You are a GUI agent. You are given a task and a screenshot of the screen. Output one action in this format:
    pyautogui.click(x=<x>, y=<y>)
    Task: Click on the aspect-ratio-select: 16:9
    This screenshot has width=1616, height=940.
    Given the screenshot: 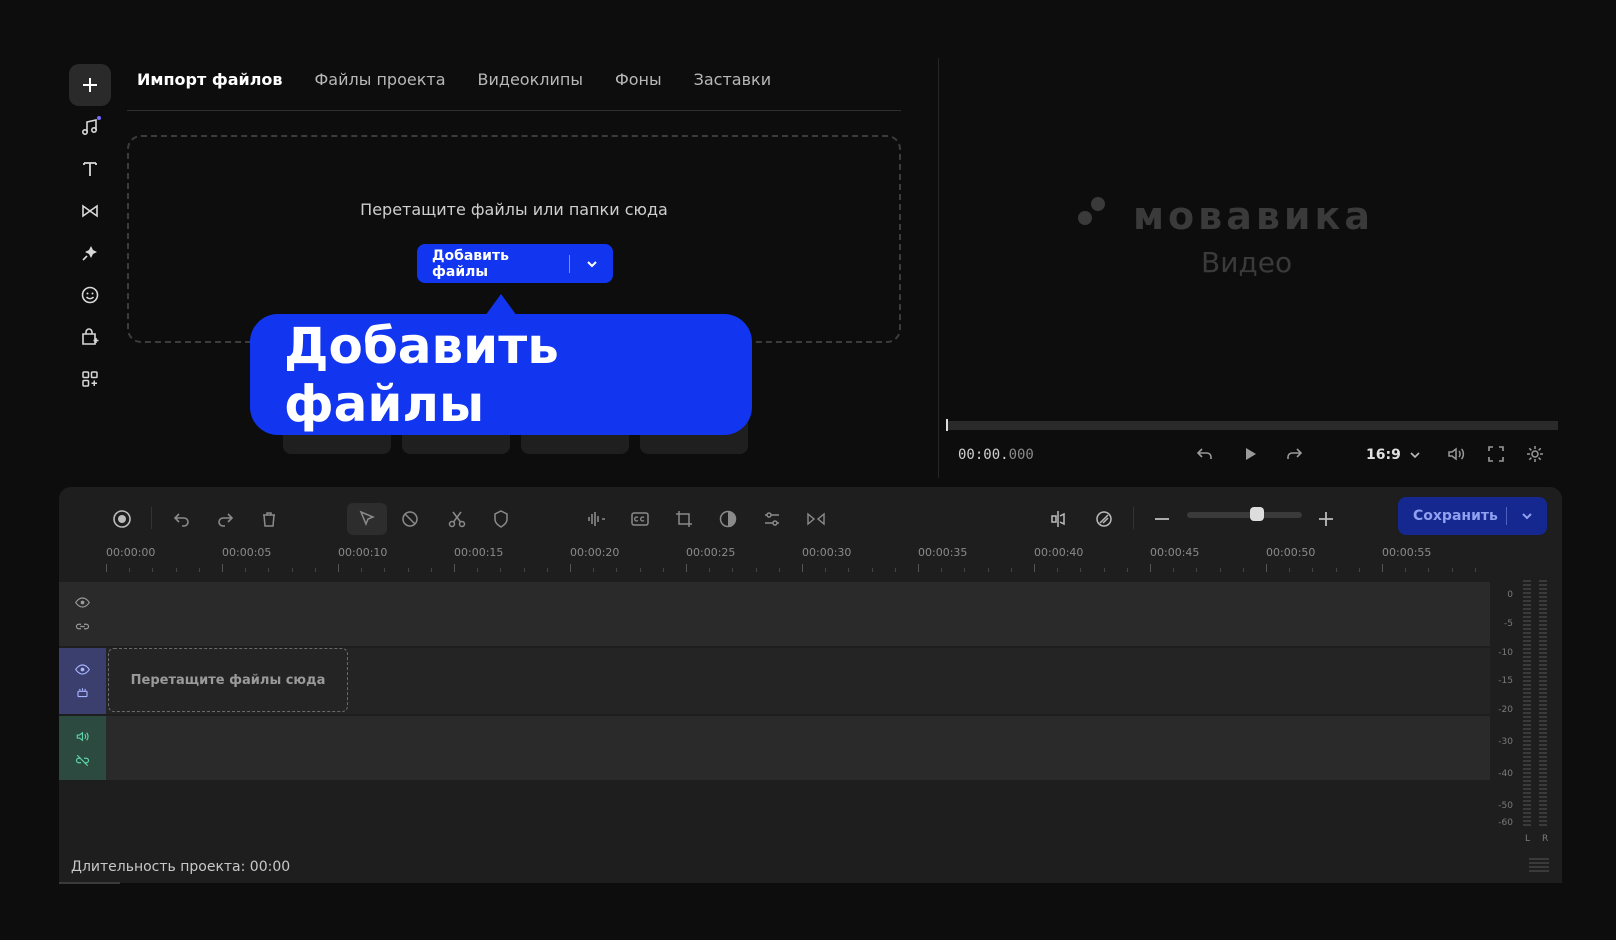 What is the action you would take?
    pyautogui.click(x=1393, y=455)
    